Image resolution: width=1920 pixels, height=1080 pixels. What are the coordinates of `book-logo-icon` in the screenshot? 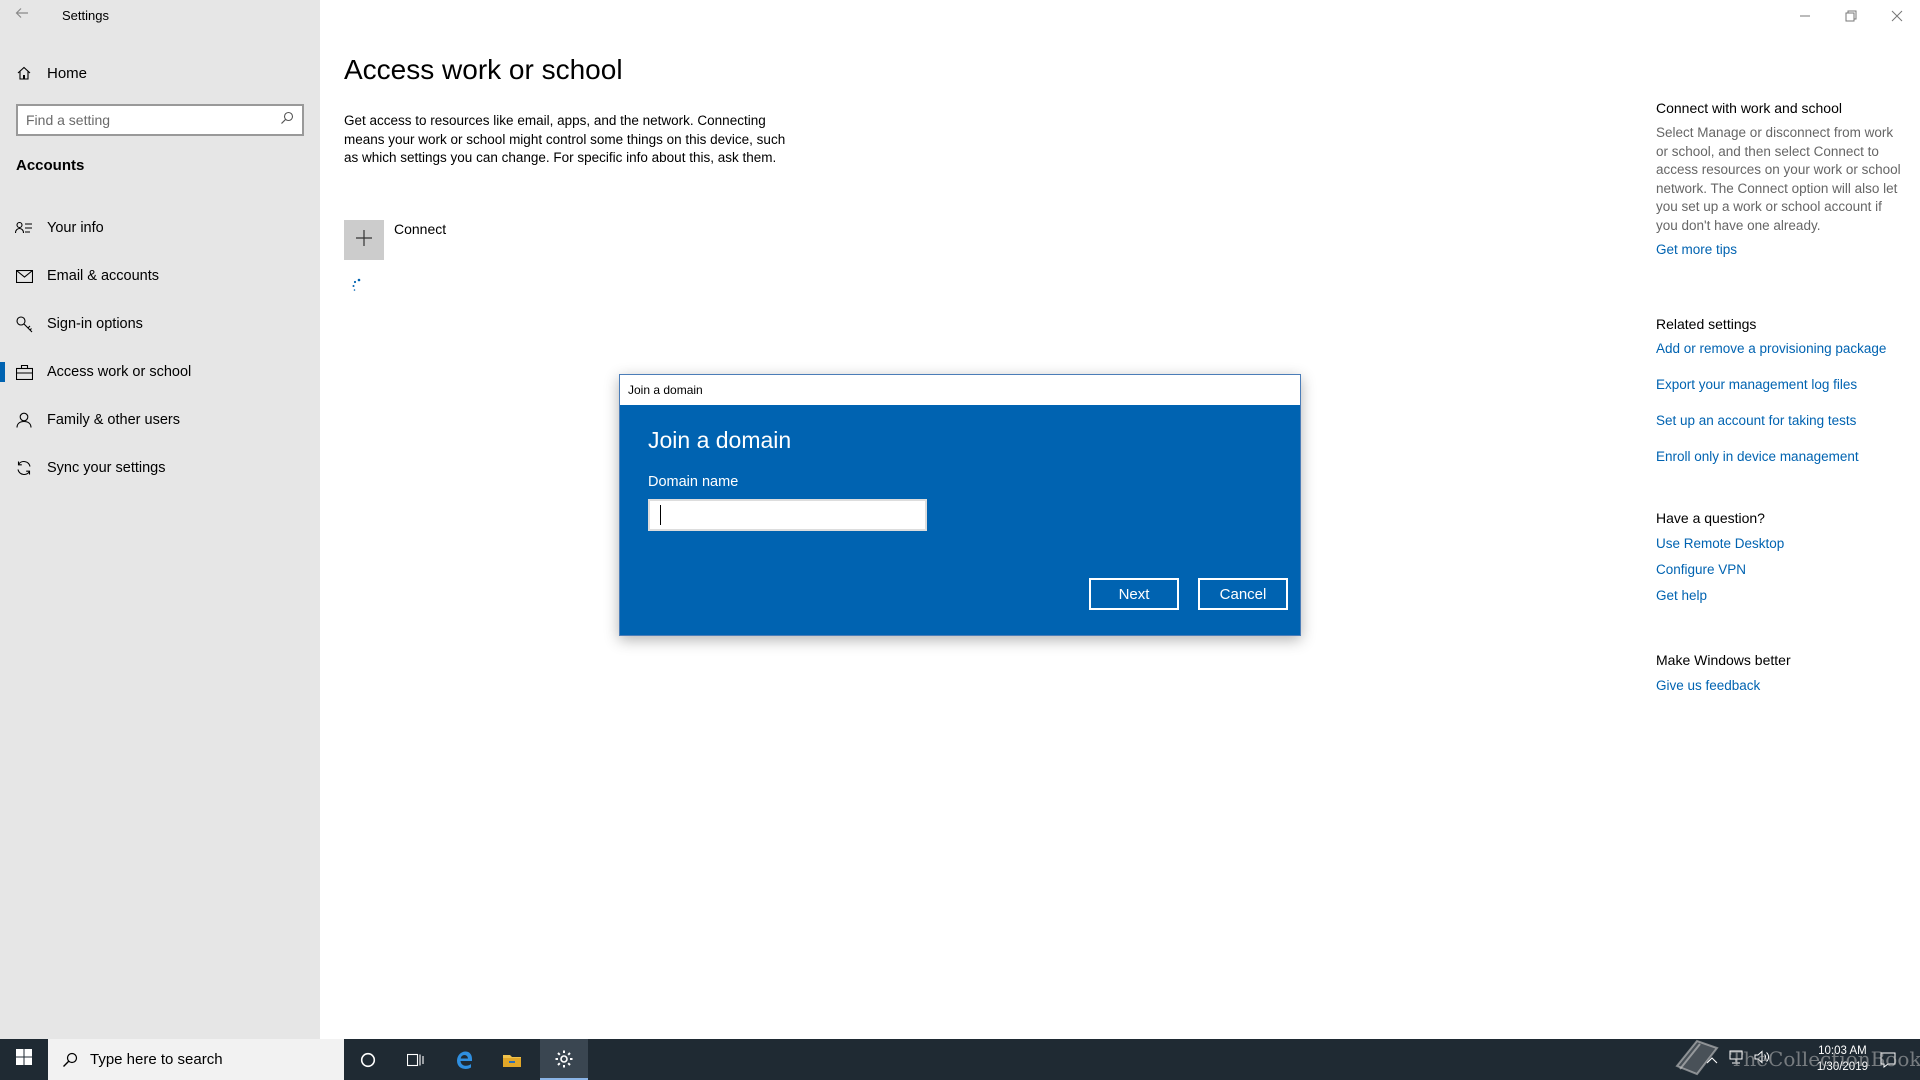 It's located at (1697, 1058).